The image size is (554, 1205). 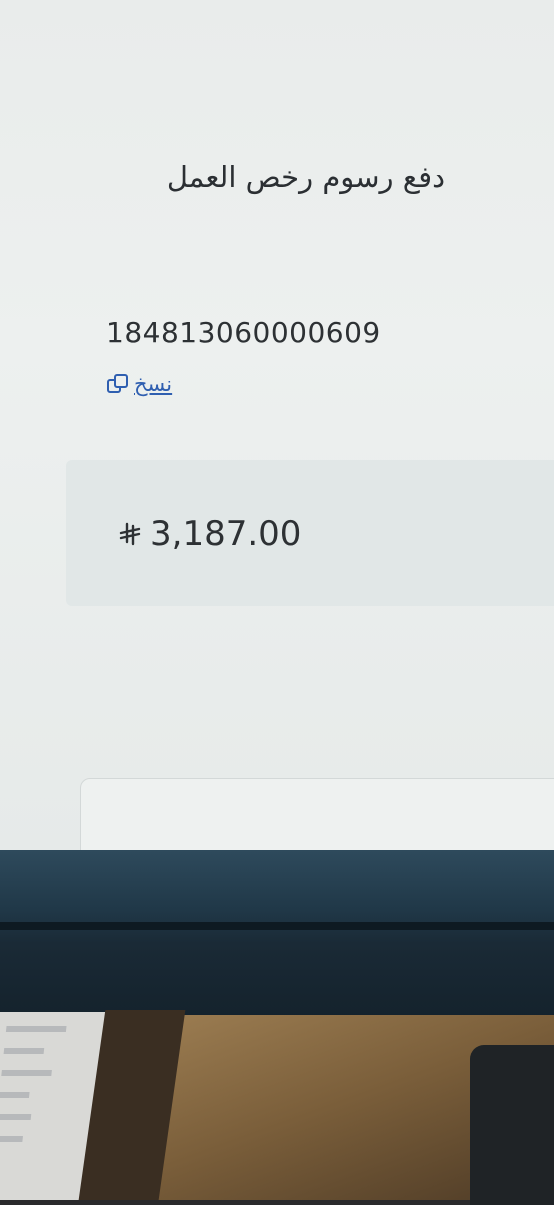 I want to click on monitor-stand, so click(x=512, y=1125).